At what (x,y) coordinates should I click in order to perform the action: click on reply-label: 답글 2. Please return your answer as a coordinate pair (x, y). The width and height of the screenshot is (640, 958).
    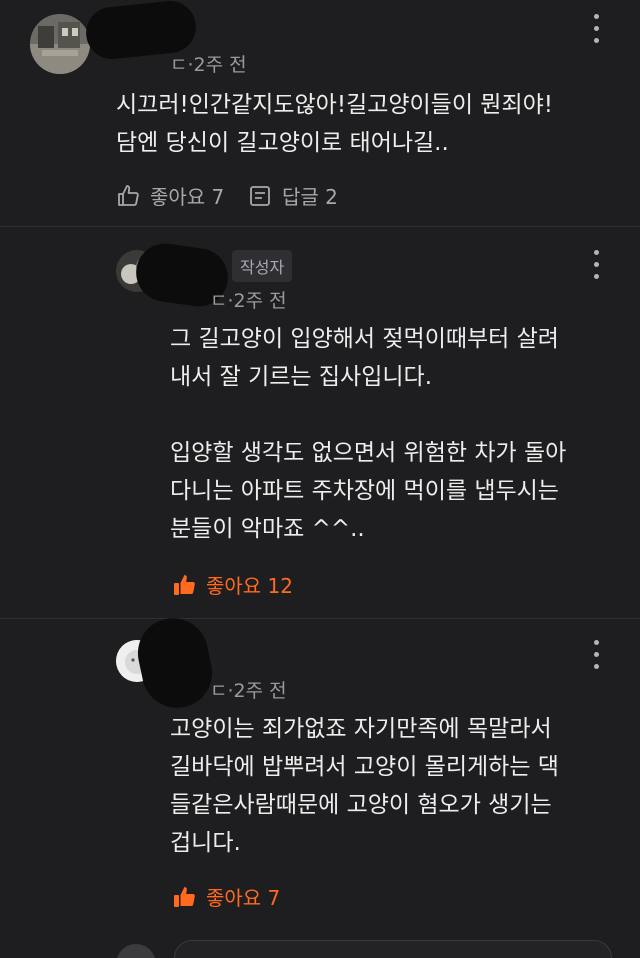
    Looking at the image, I should click on (310, 197).